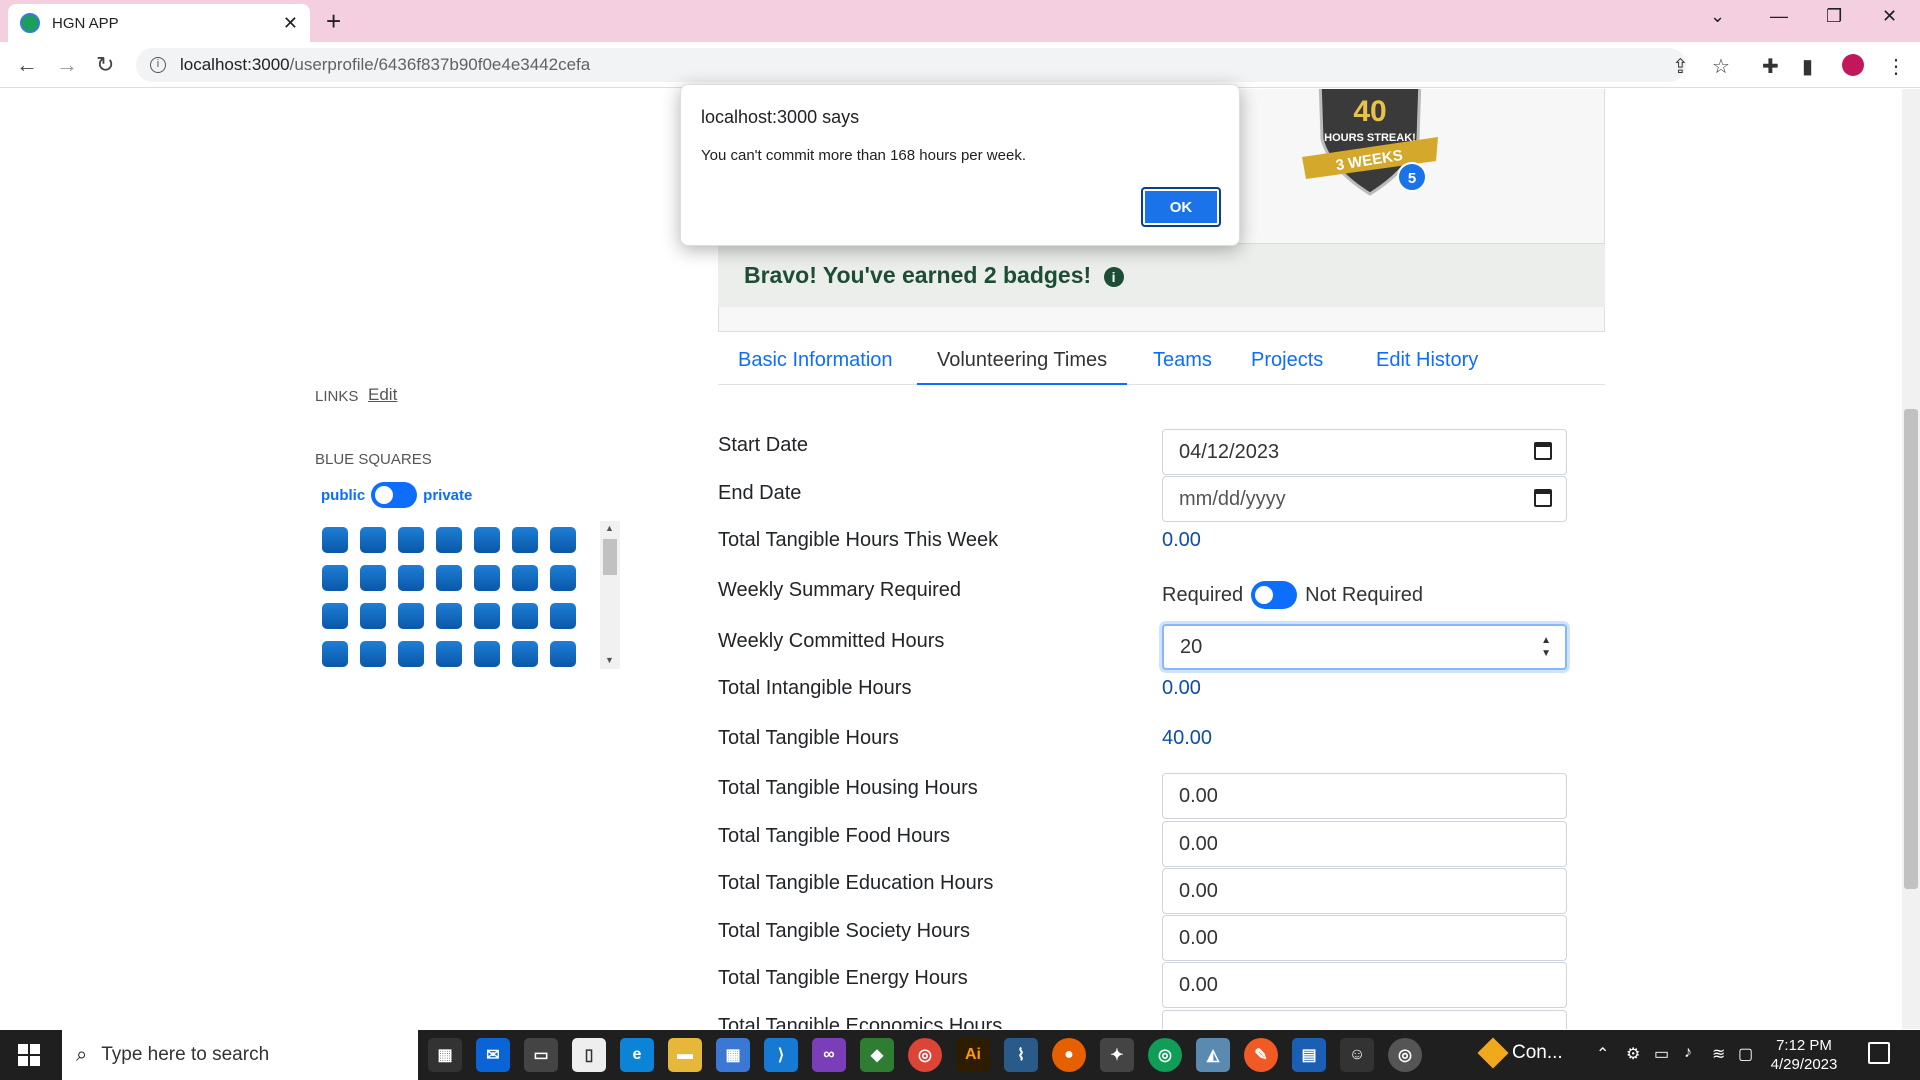 The image size is (1920, 1080). What do you see at coordinates (105, 65) in the screenshot?
I see `reload-icon: ↻` at bounding box center [105, 65].